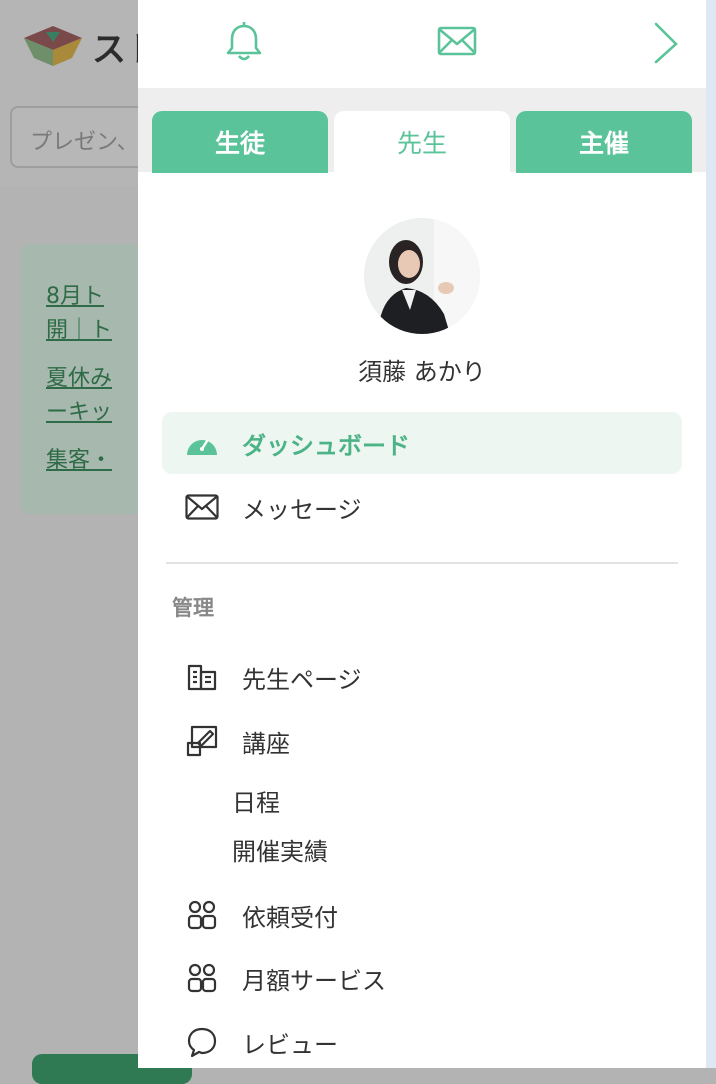  What do you see at coordinates (244, 42) in the screenshot?
I see `bell-icon` at bounding box center [244, 42].